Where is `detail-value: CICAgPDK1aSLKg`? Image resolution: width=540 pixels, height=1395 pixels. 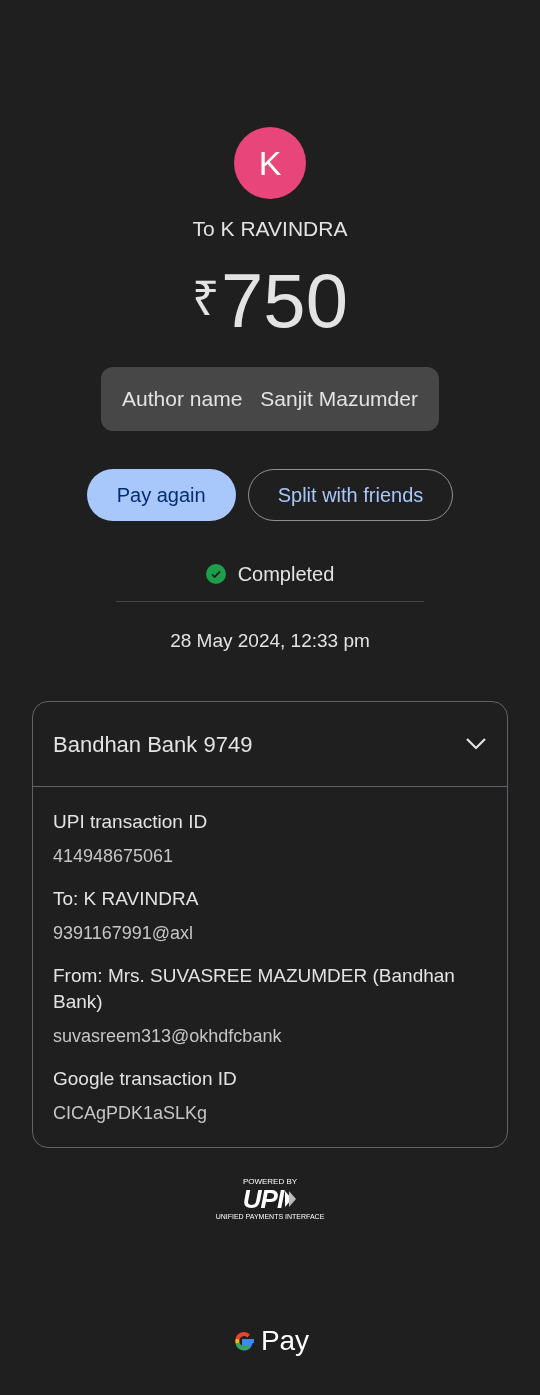
detail-value: CICAgPDK1aSLKg is located at coordinates (131, 1113).